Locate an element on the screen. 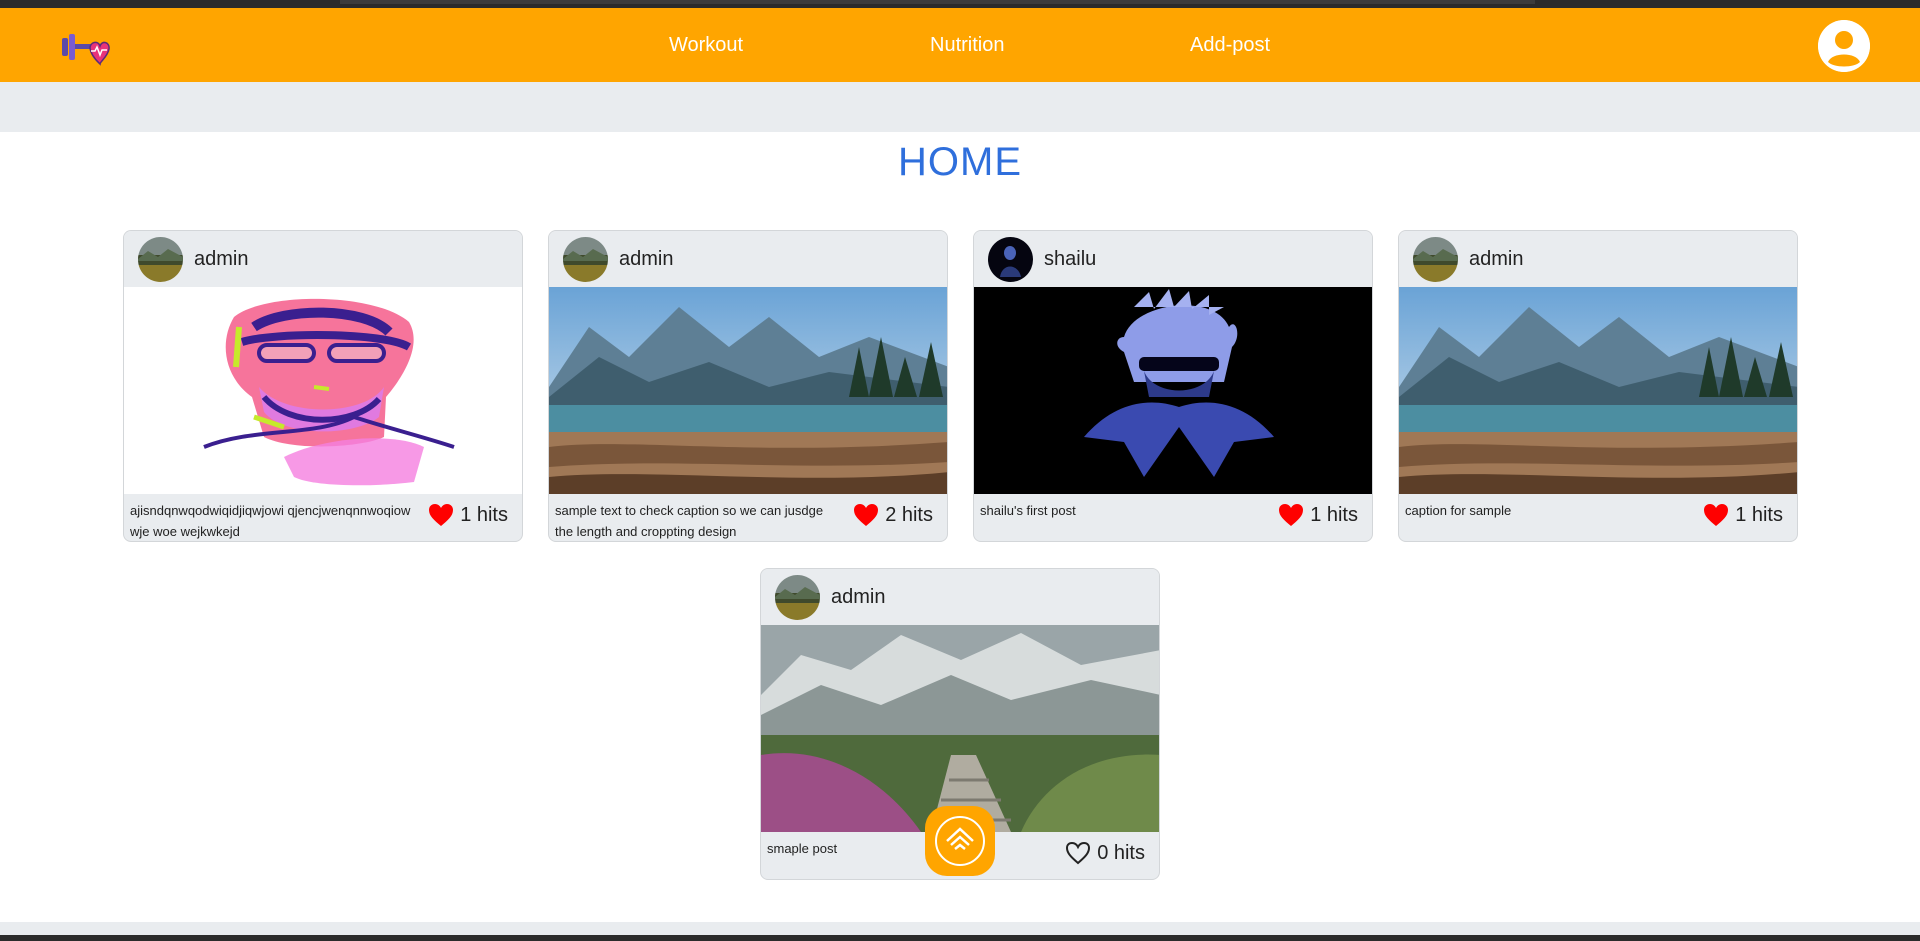 The image size is (1920, 941). hits-count: 2 hits is located at coordinates (909, 514).